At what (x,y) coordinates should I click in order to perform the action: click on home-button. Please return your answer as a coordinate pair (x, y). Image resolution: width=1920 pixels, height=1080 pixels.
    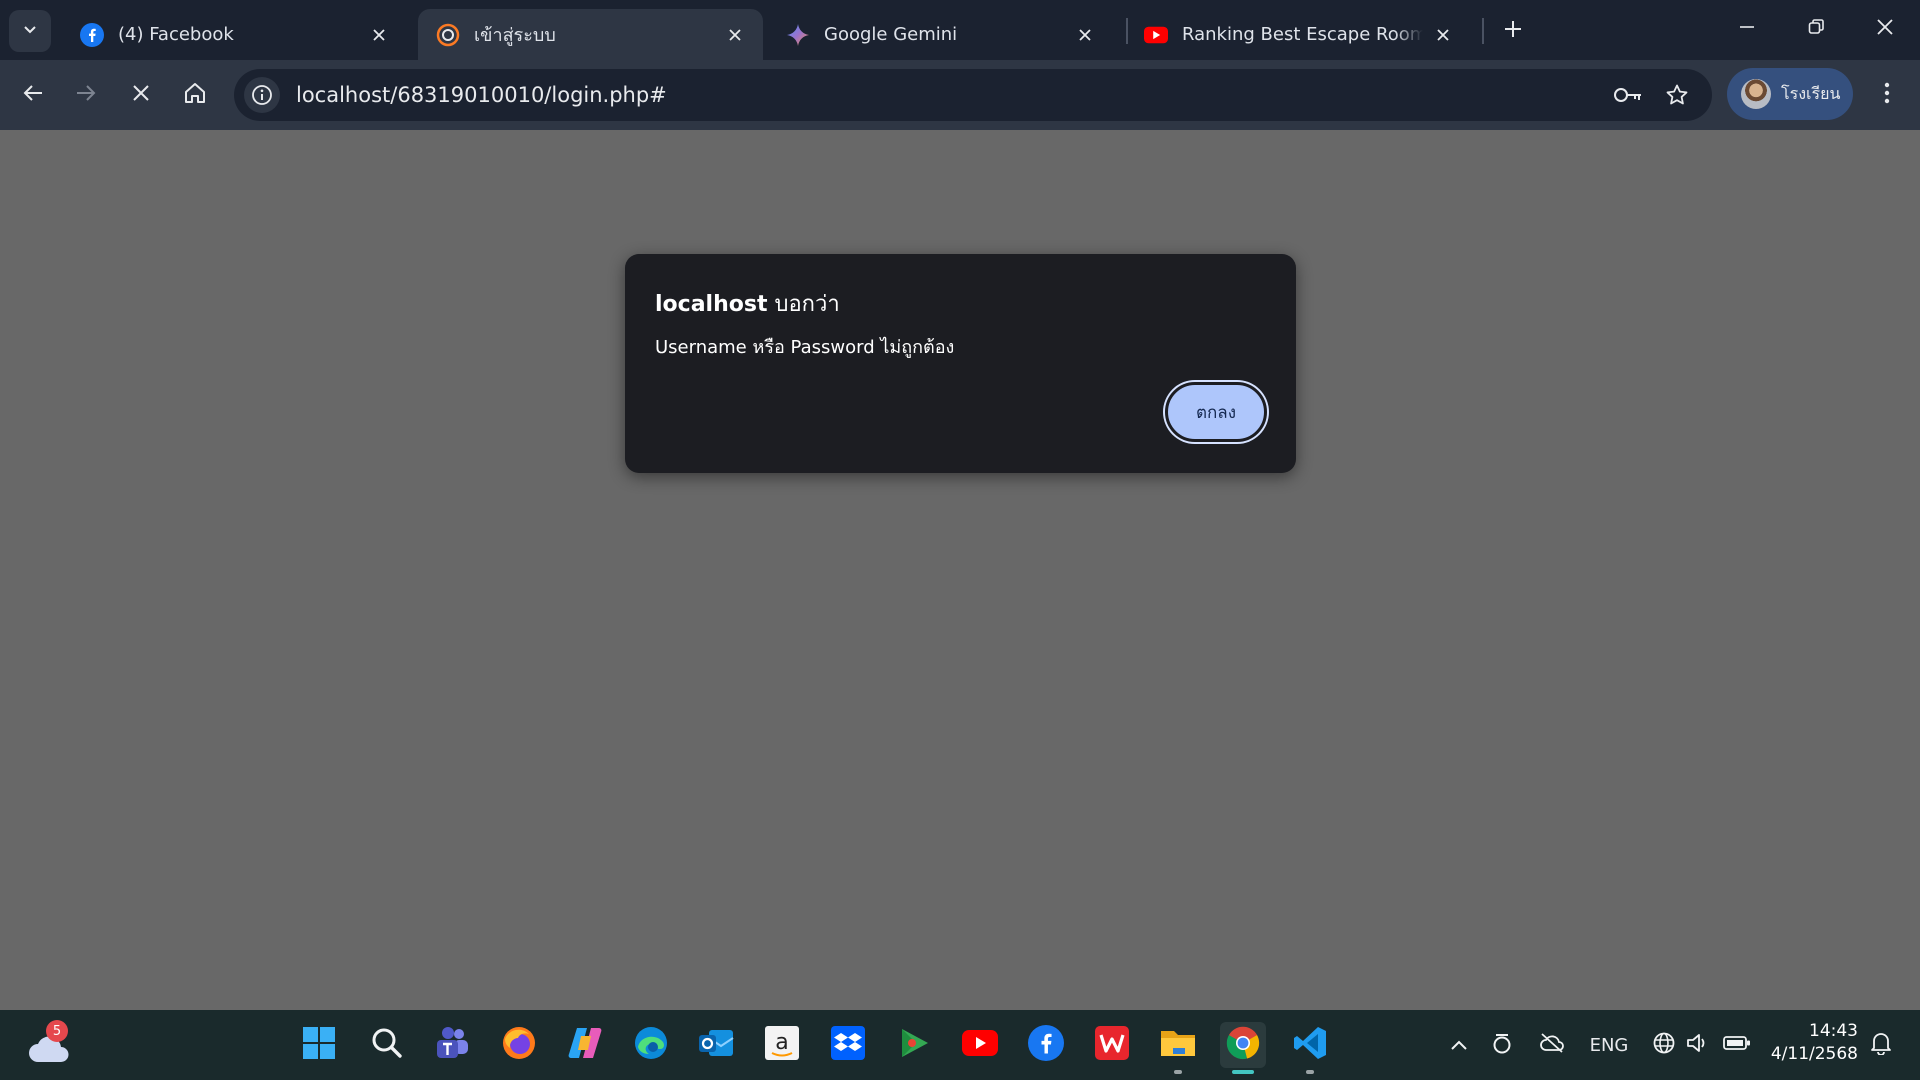
    Looking at the image, I should click on (195, 95).